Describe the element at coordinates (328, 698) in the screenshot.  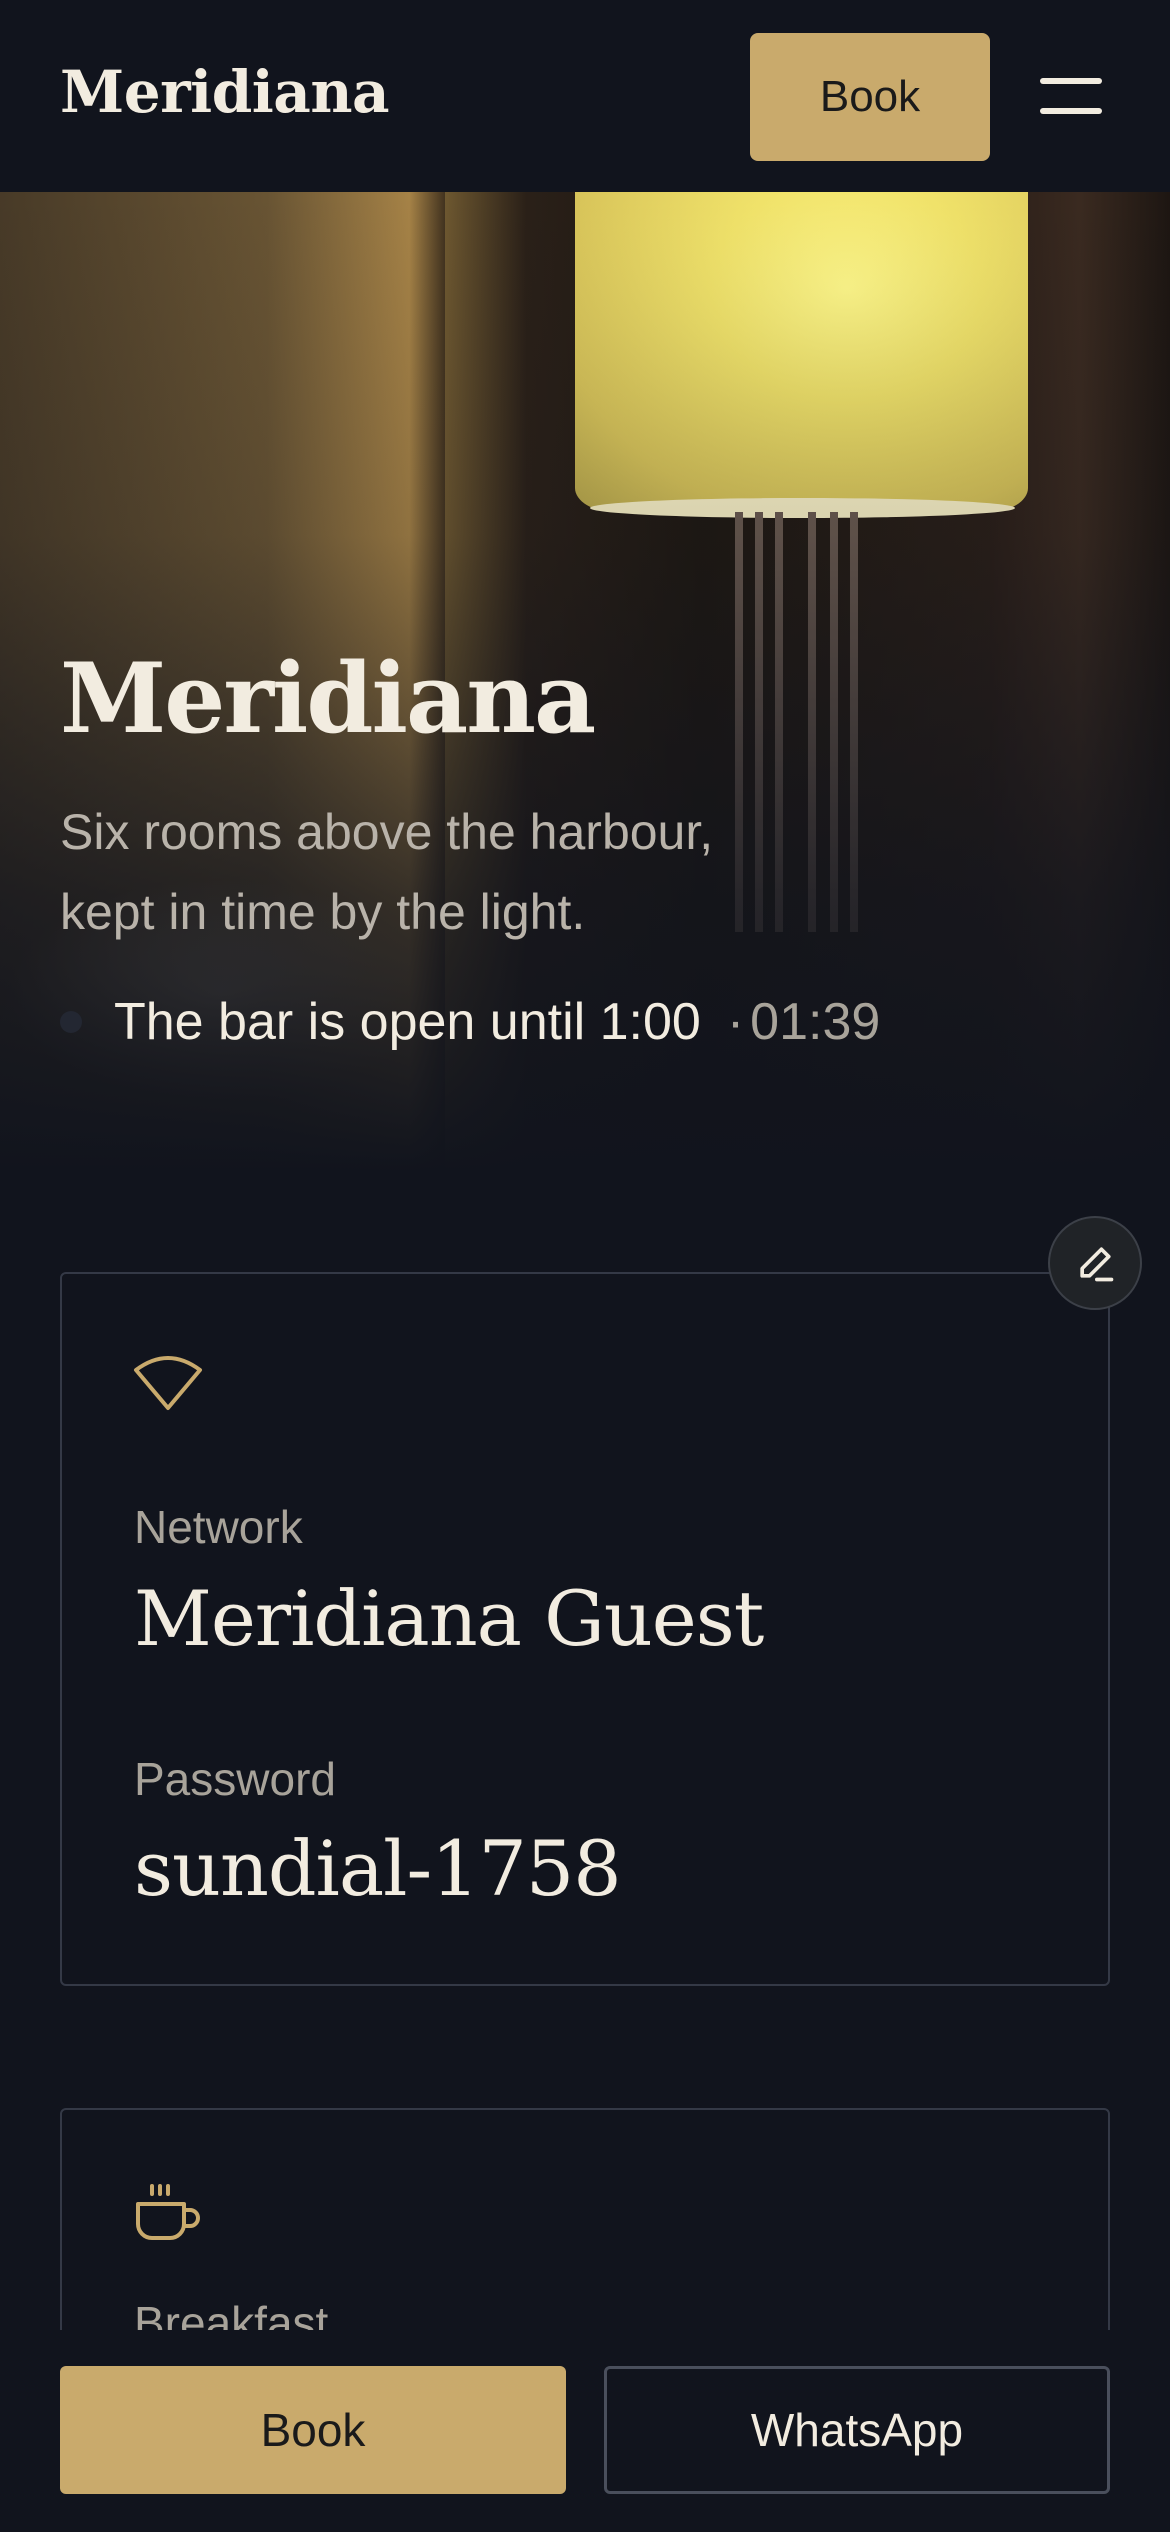
I see `hero-title: Meridiana` at that location.